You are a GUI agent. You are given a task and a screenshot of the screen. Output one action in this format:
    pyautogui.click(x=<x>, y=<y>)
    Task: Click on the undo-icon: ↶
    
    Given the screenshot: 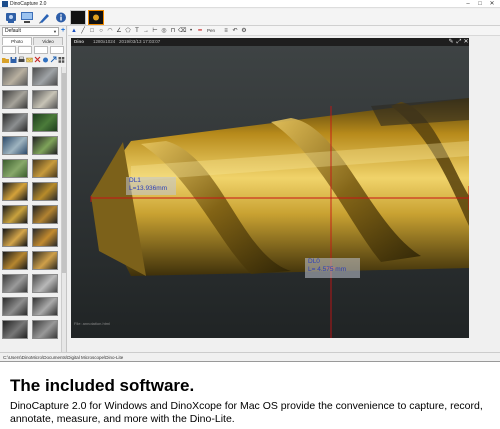 What is the action you would take?
    pyautogui.click(x=235, y=31)
    